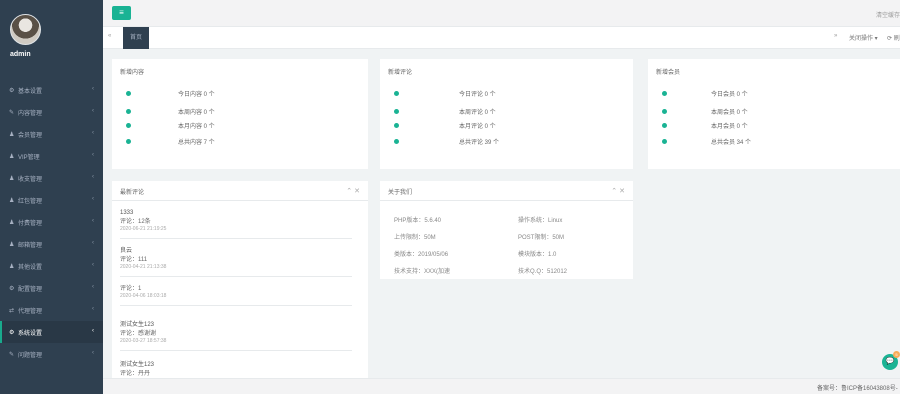 The width and height of the screenshot is (900, 394). Describe the element at coordinates (51, 244) in the screenshot. I see `sidebar-item-mail: ♟ 邮箱管理 ‹` at that location.